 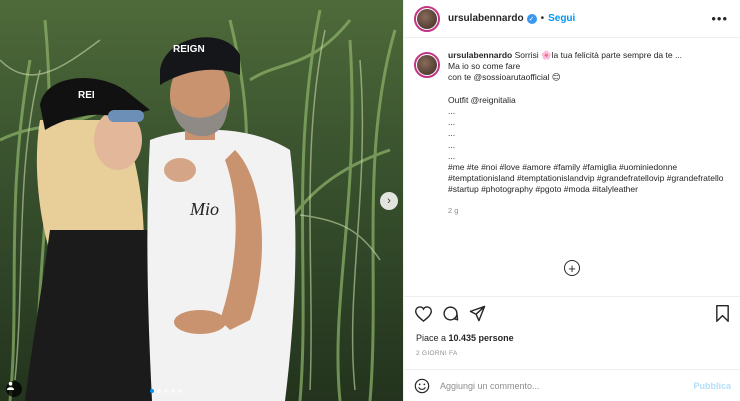 What do you see at coordinates (450, 314) in the screenshot?
I see `comment-icon` at bounding box center [450, 314].